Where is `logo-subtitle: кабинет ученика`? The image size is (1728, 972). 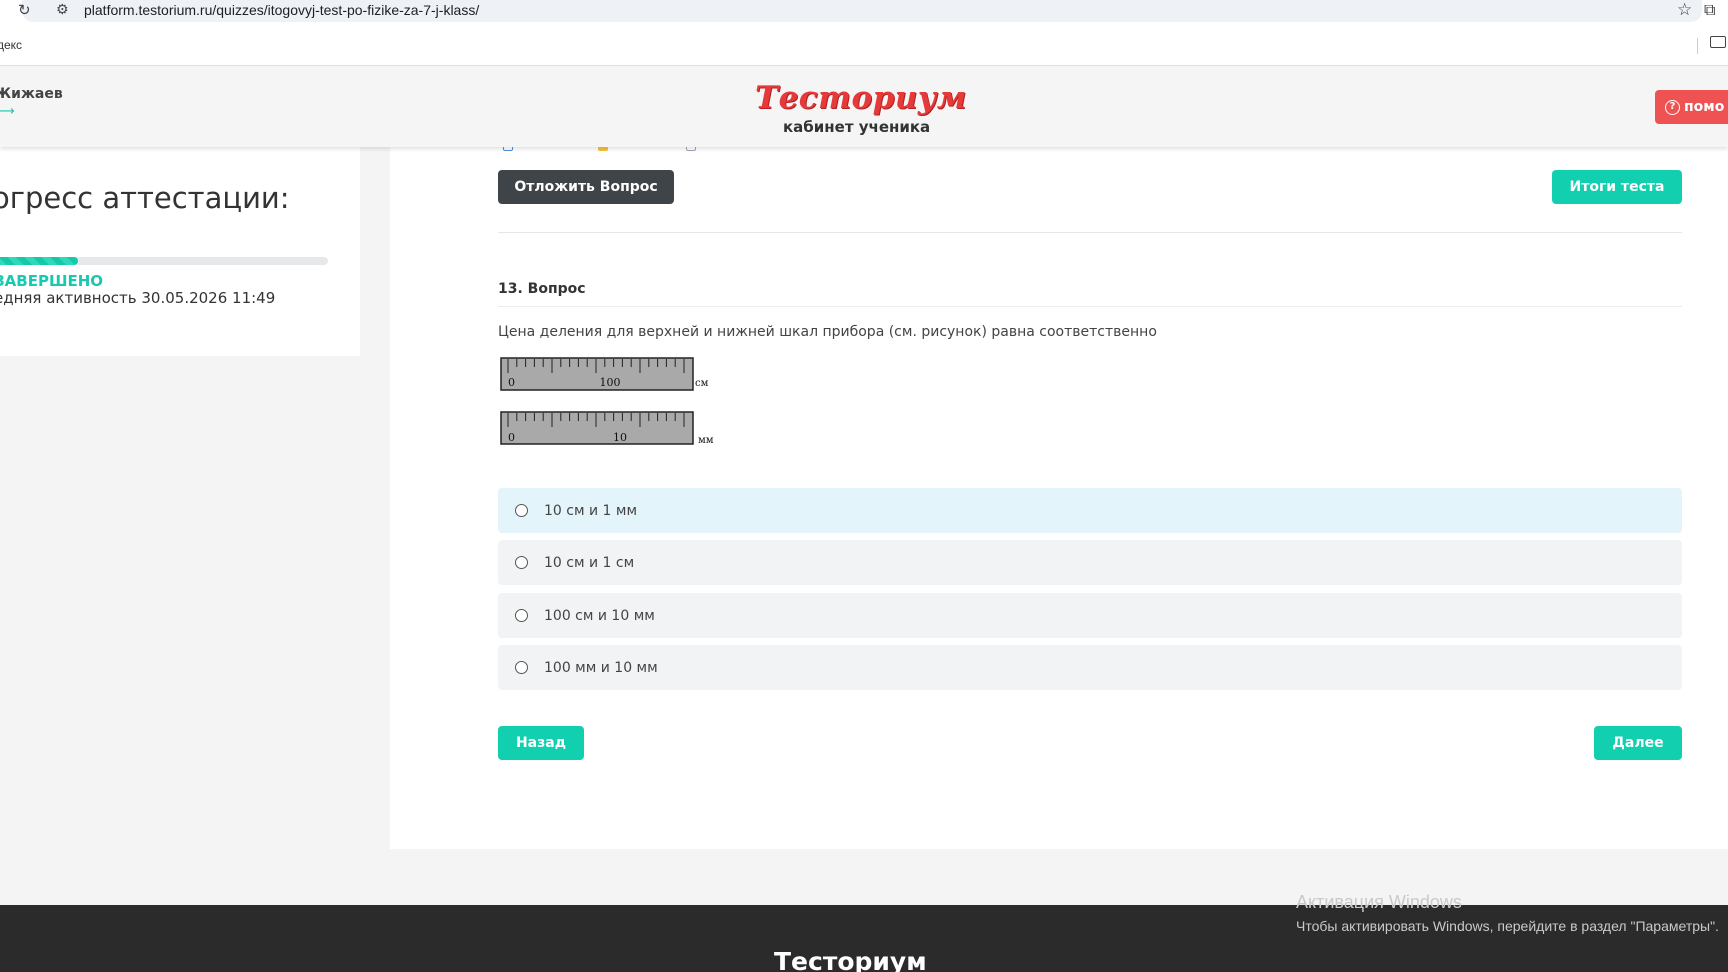 logo-subtitle: кабинет ученика is located at coordinates (857, 127).